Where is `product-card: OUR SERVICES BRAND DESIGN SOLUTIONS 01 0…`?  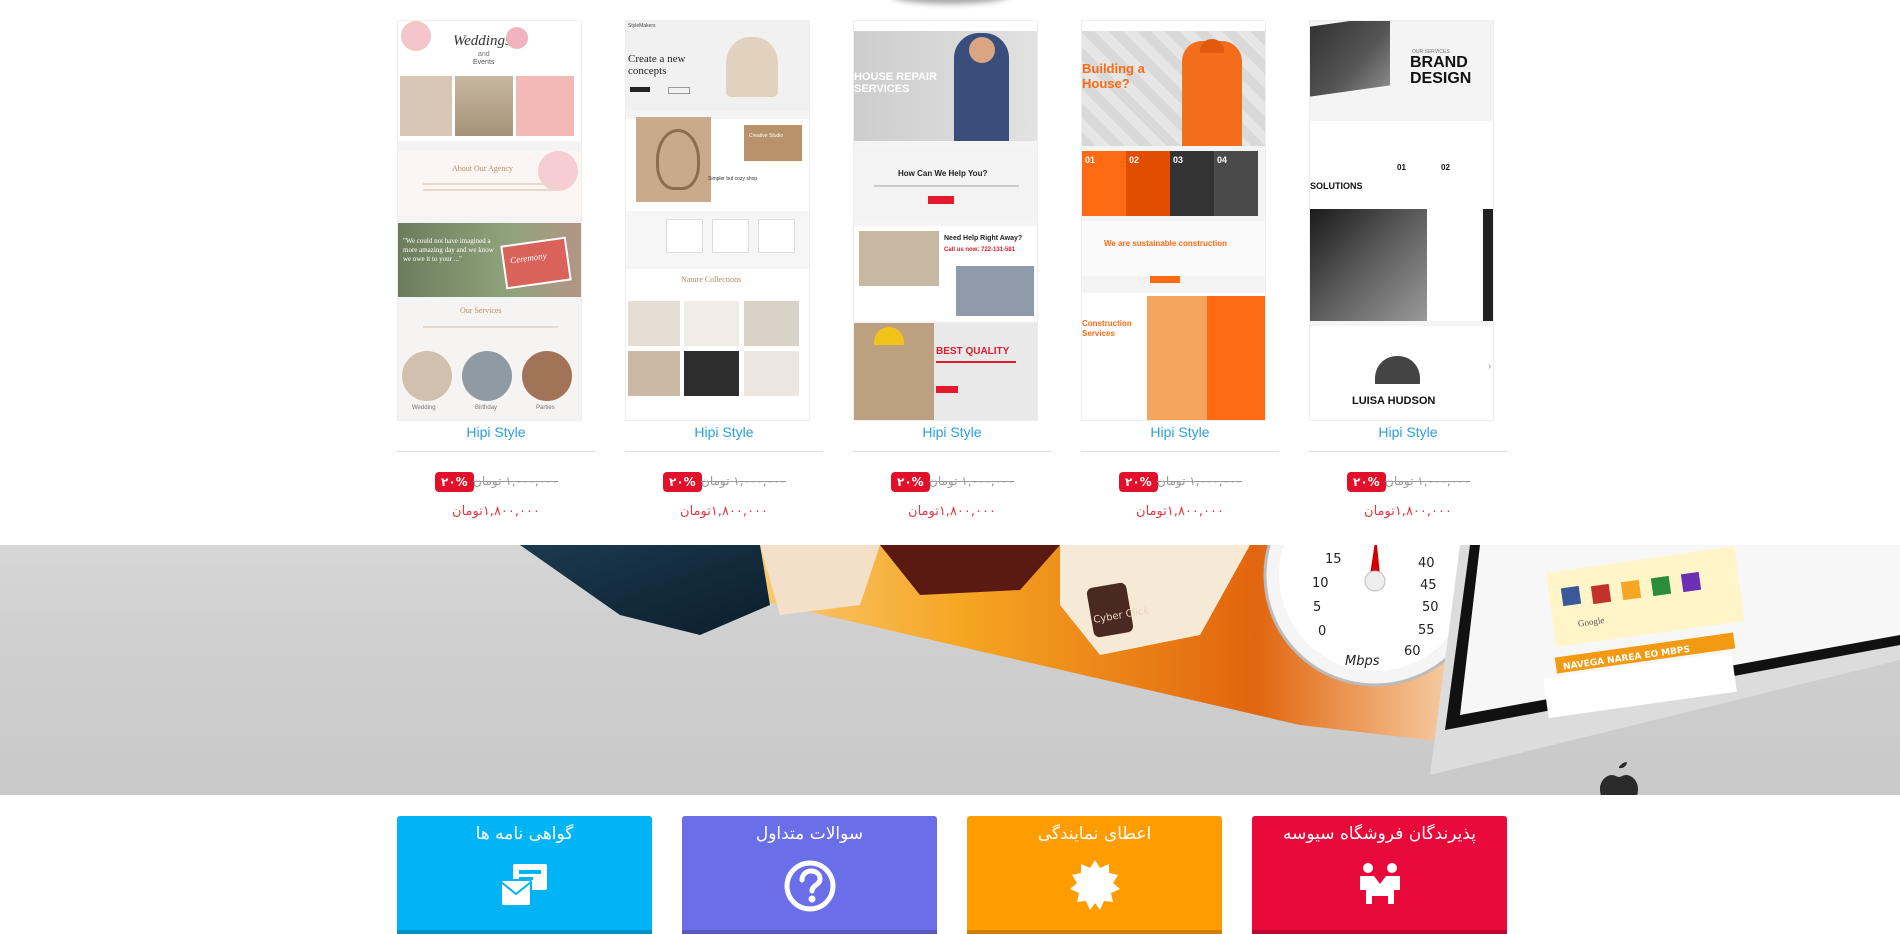 product-card: OUR SERVICES BRAND DESIGN SOLUTIONS 01 0… is located at coordinates (1408, 275).